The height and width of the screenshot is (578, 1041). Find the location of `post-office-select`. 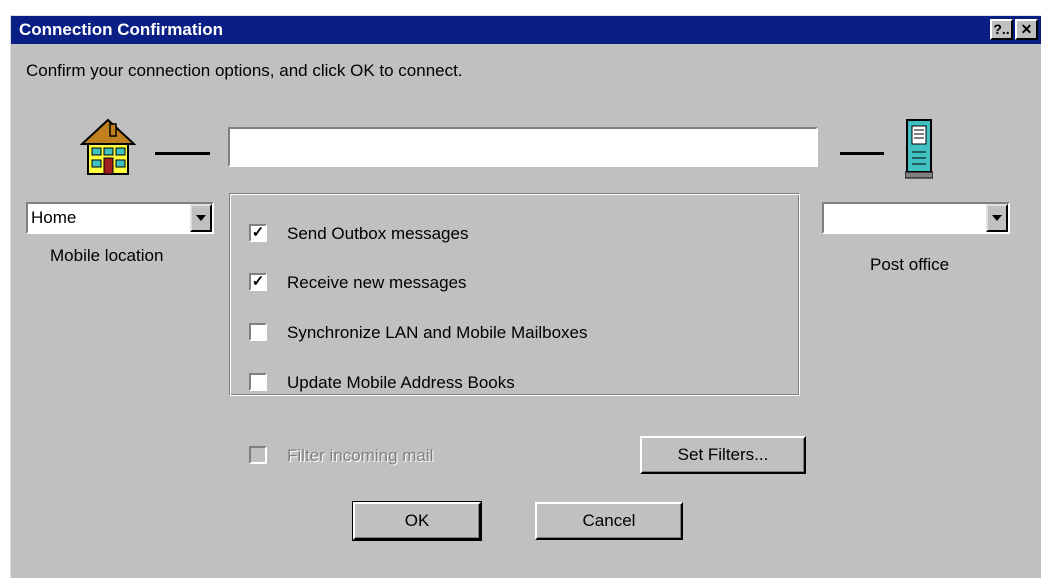

post-office-select is located at coordinates (916, 218).